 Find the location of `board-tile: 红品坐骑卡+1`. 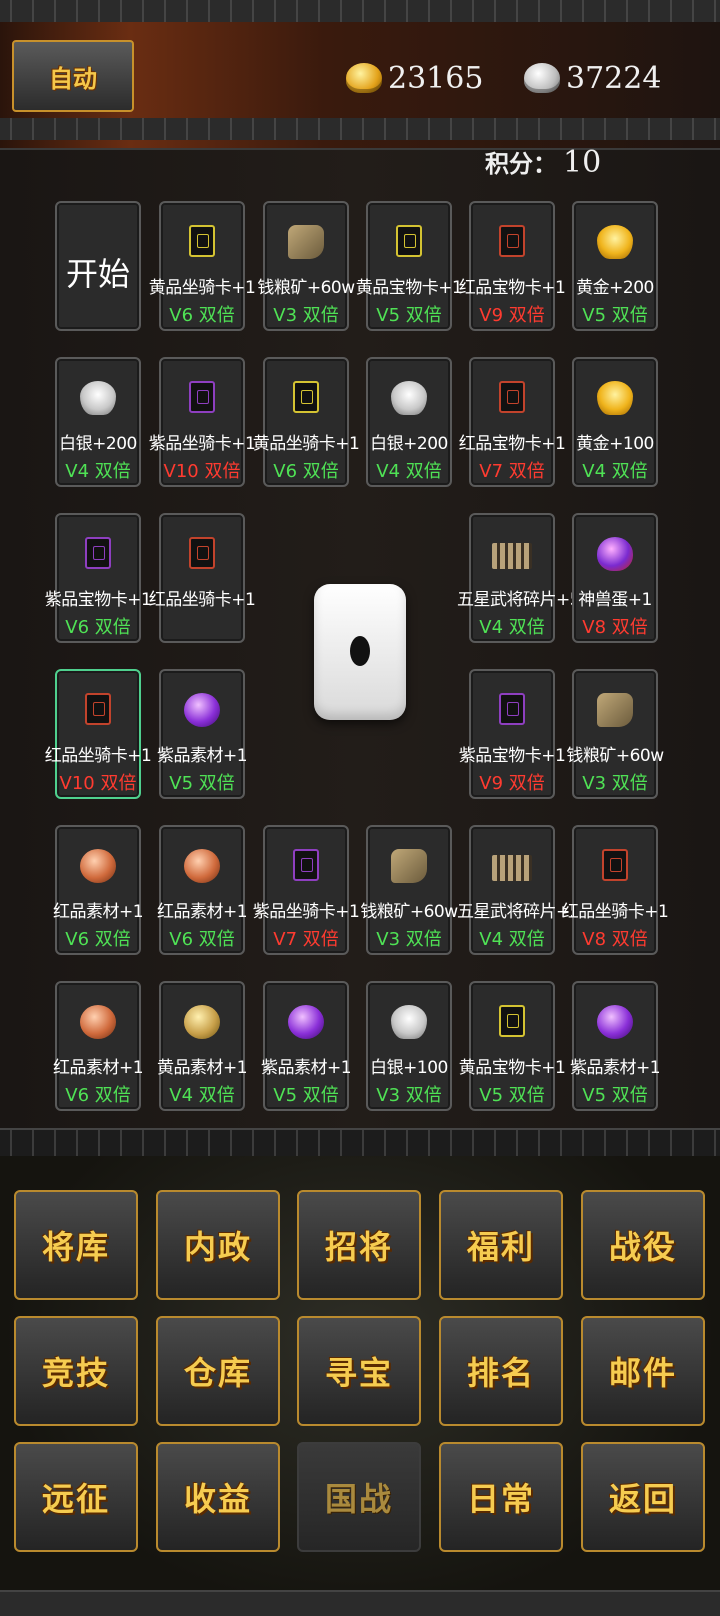

board-tile: 红品坐骑卡+1 is located at coordinates (202, 578).